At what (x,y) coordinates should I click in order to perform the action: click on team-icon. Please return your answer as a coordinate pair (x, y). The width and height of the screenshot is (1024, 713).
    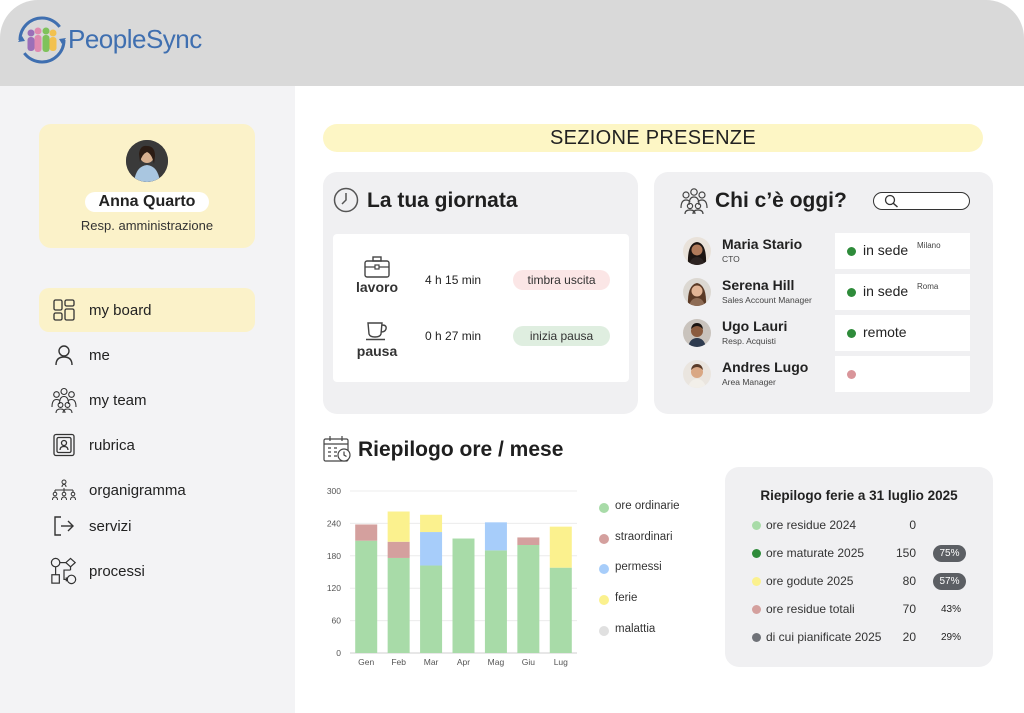
    Looking at the image, I should click on (694, 201).